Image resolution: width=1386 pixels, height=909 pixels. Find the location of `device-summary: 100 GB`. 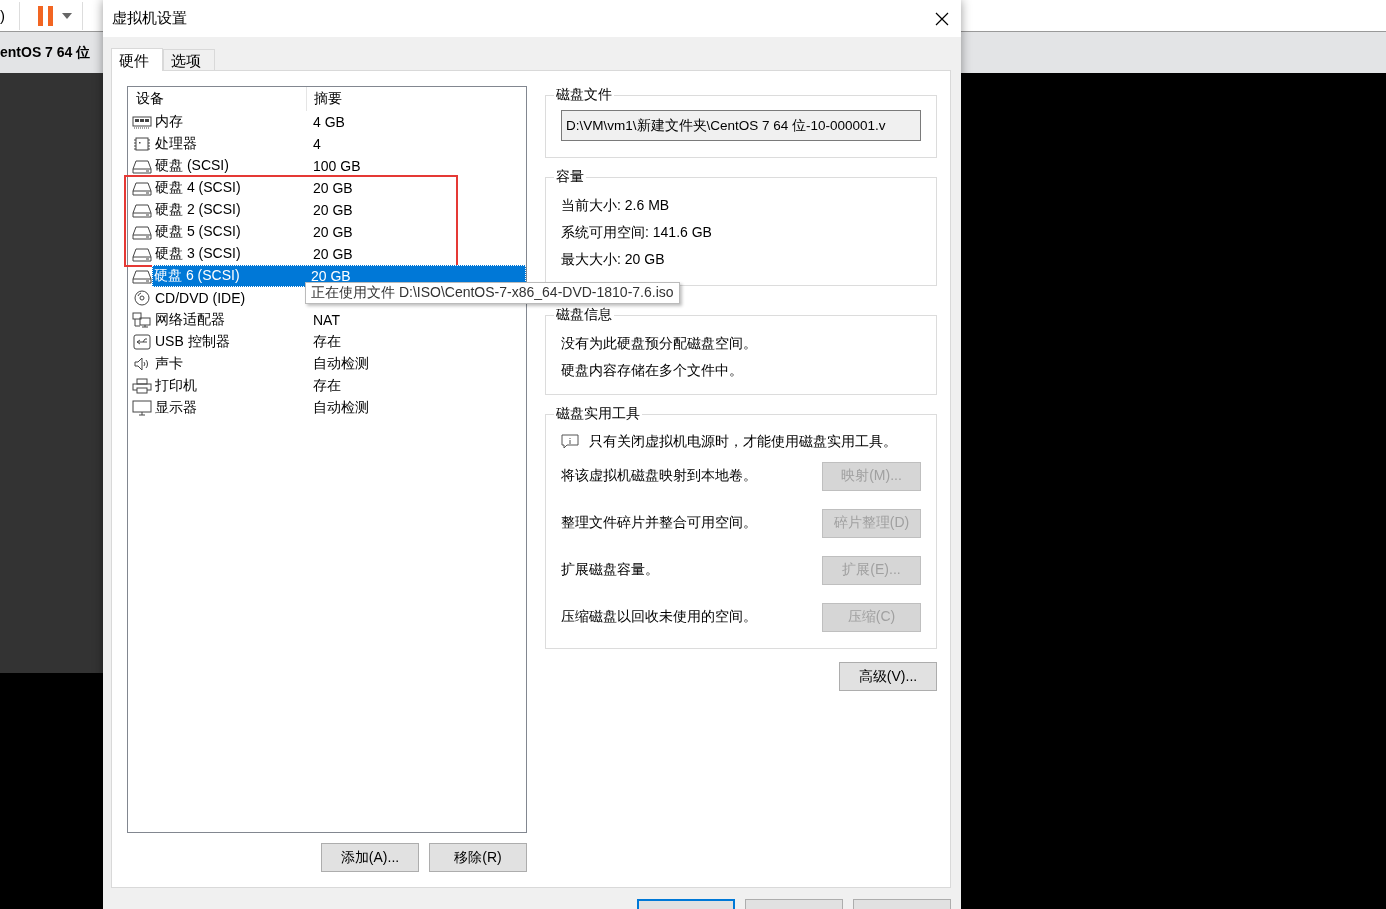

device-summary: 100 GB is located at coordinates (337, 166).